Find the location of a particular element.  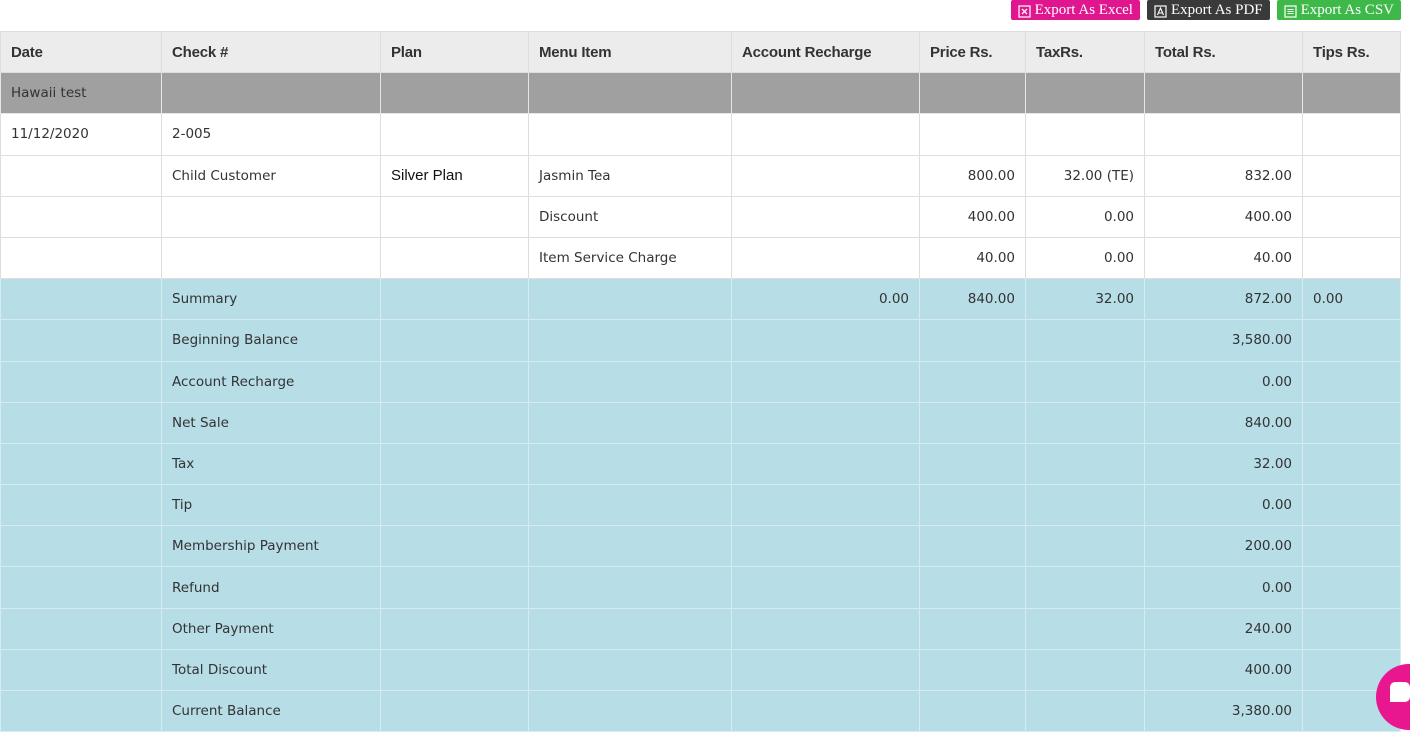

column-header-account-recharge: Account Recharge is located at coordinates (825, 52).